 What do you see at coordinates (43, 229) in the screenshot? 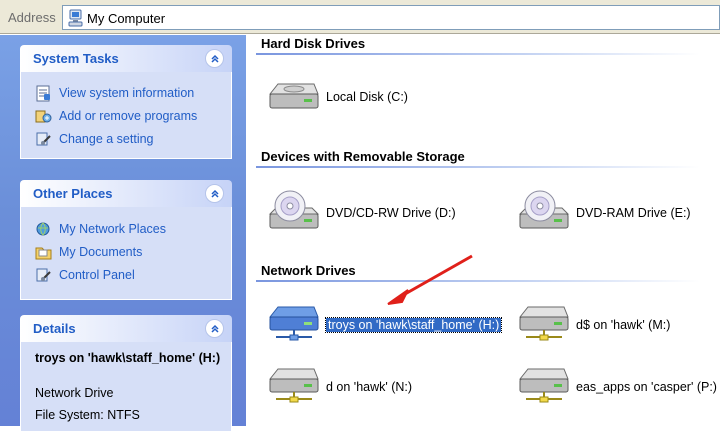
I see `network-places-icon` at bounding box center [43, 229].